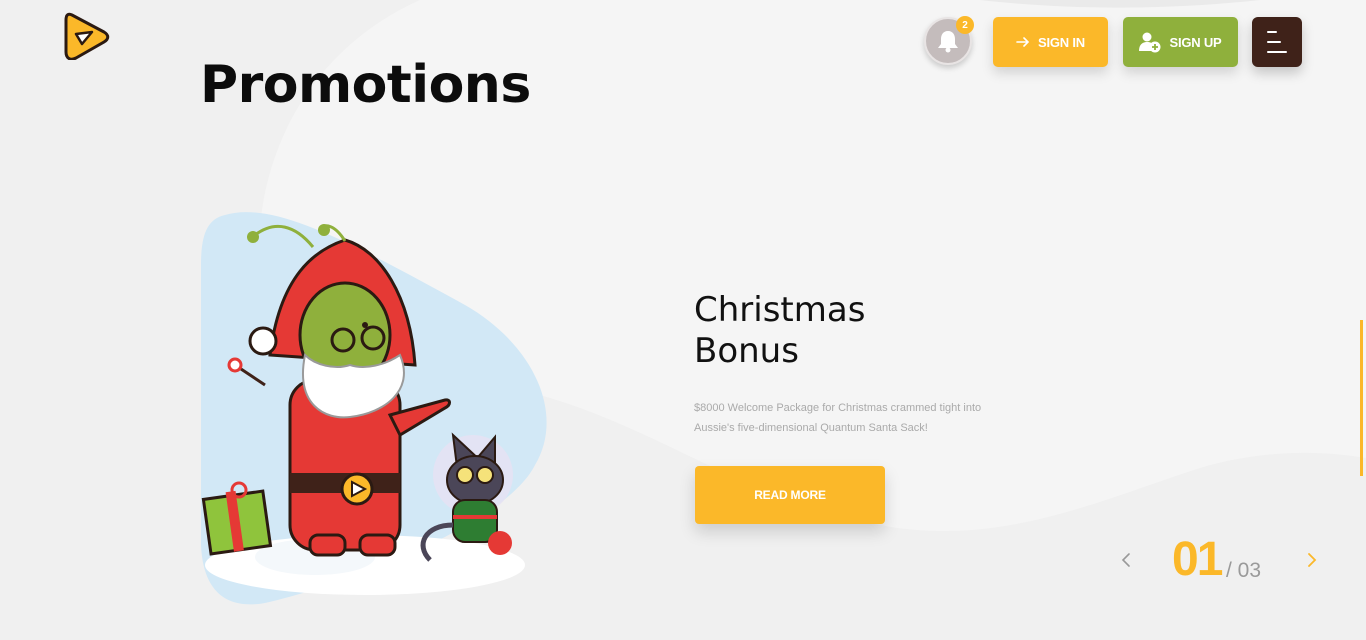 The image size is (1366, 640). I want to click on arrow-right-icon, so click(1023, 42).